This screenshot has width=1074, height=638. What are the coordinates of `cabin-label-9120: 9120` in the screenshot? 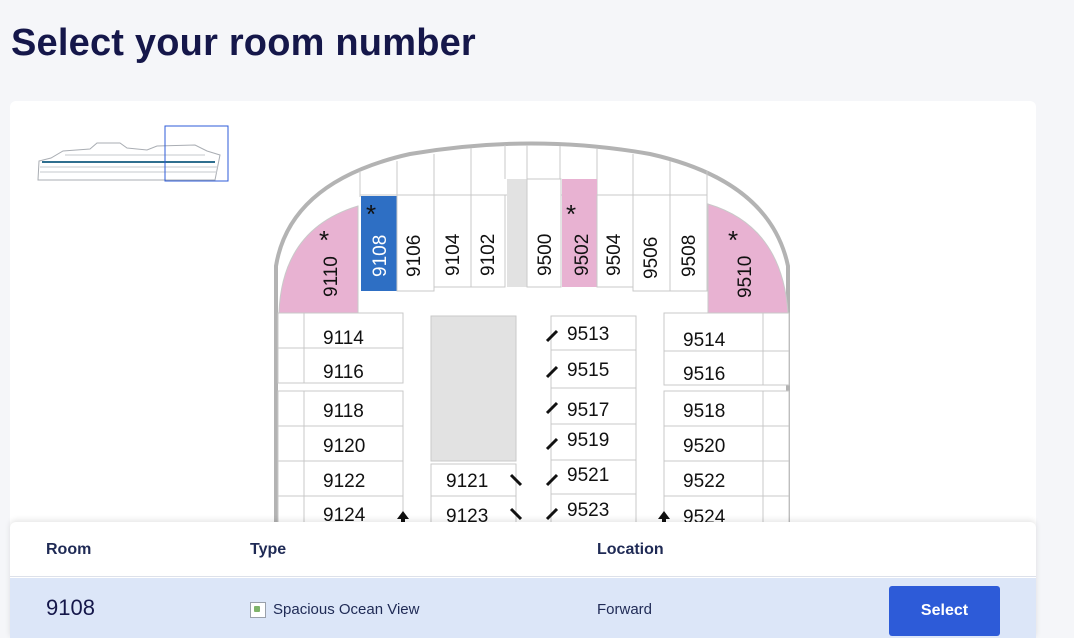 It's located at (344, 446).